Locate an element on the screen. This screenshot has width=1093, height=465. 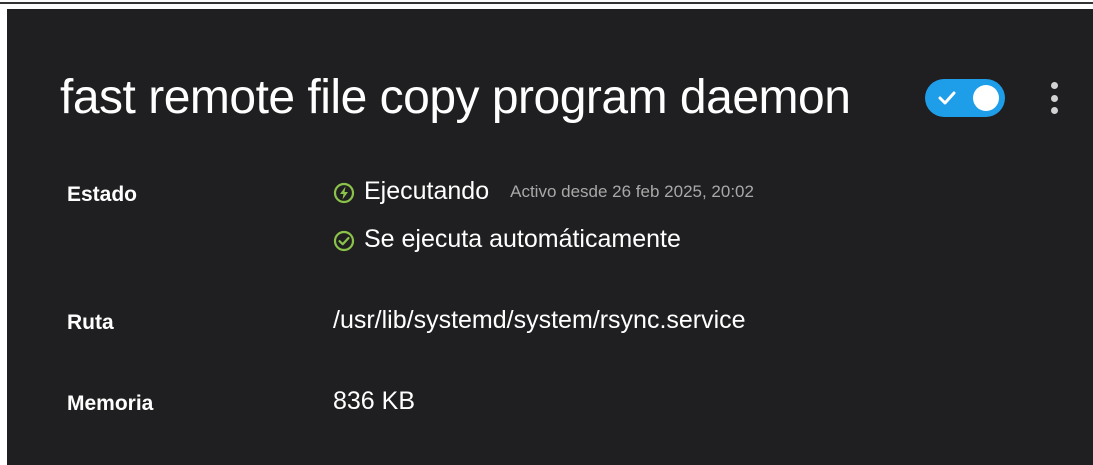
status-running-text: Ejecutando is located at coordinates (427, 191).